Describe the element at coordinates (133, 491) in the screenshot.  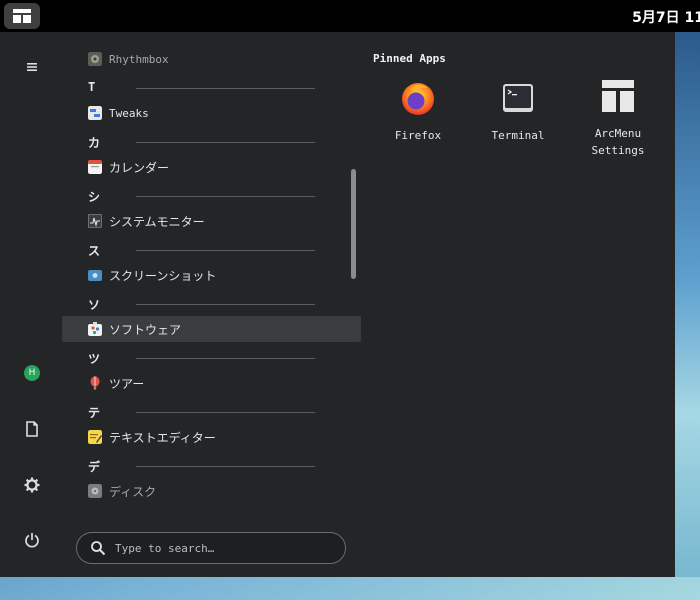
I see `app-label: ディスク` at that location.